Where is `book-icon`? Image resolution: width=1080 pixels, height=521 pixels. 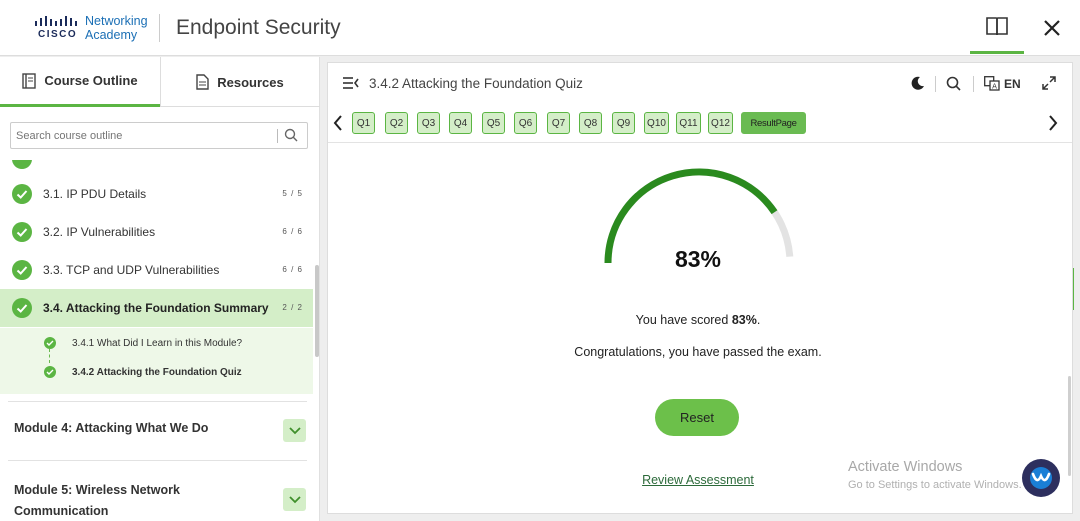 book-icon is located at coordinates (997, 25).